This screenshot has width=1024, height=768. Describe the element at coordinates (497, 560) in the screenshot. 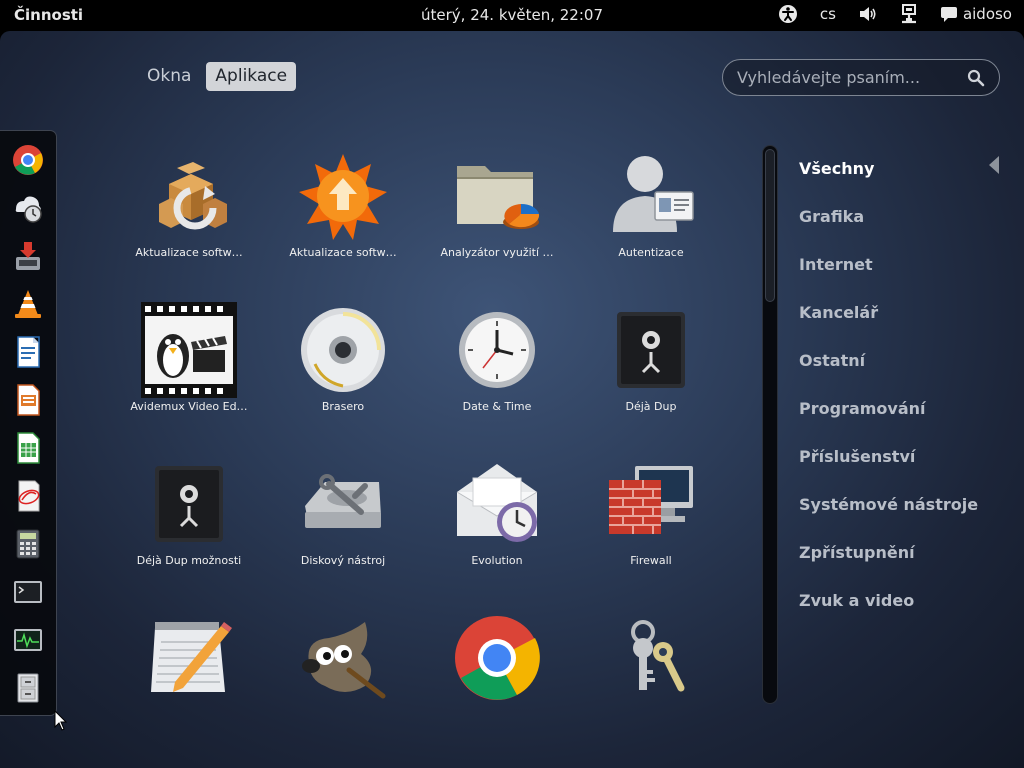

I see `app-label: Evolution` at that location.